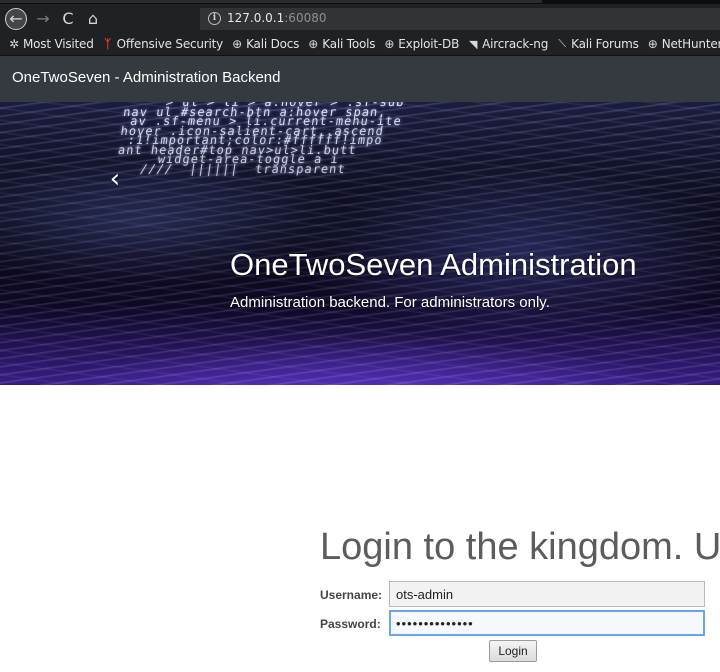 The width and height of the screenshot is (720, 672). I want to click on bookmark-offensive-security: ᛉ Offensive Security, so click(162, 44).